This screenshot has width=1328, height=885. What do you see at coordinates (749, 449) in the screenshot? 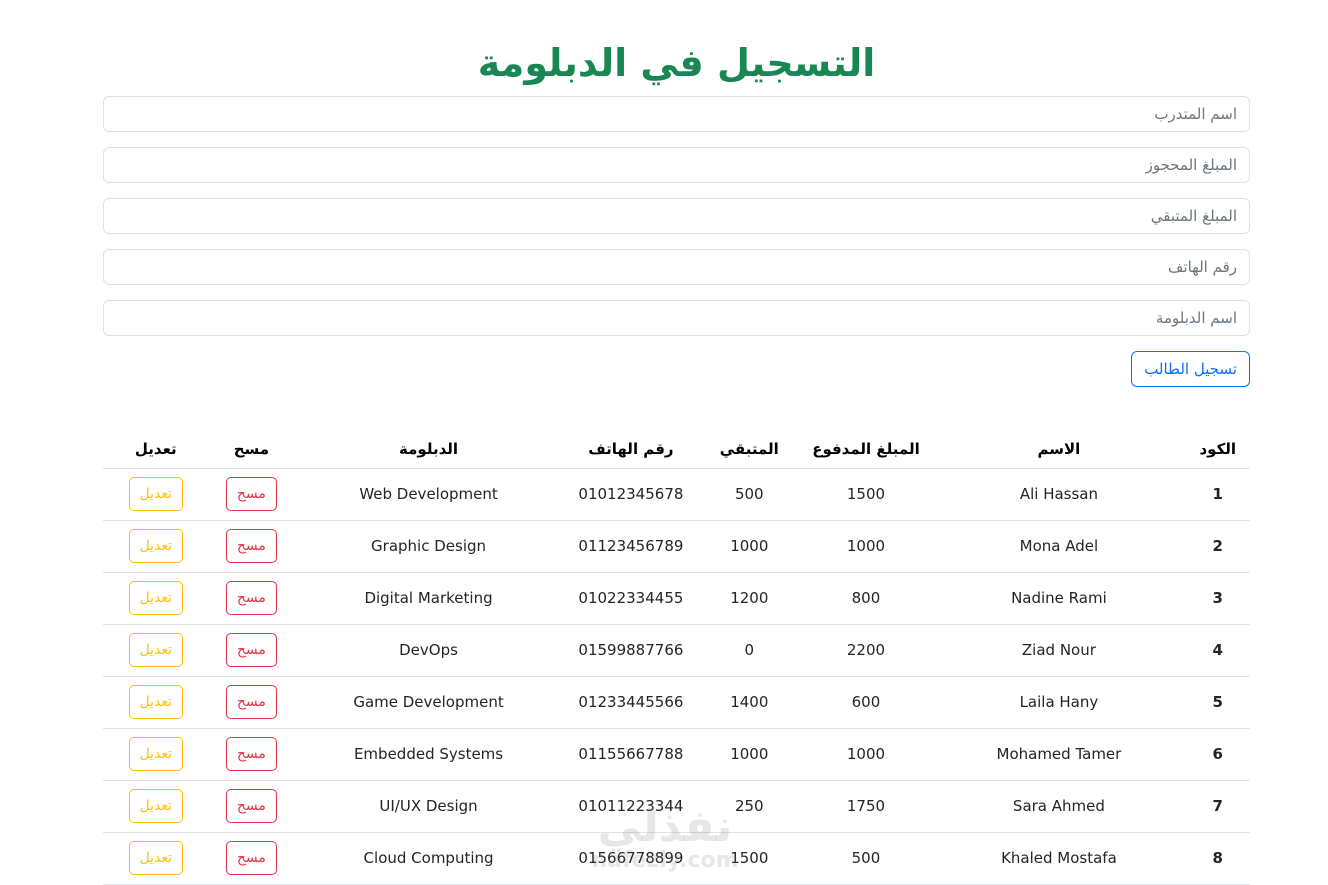
I see `header-remaining: المتبقي` at bounding box center [749, 449].